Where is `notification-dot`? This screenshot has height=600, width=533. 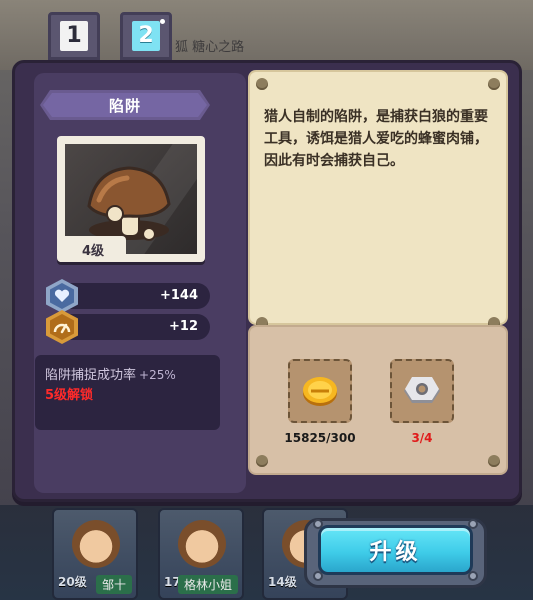 notification-dot is located at coordinates (162, 21).